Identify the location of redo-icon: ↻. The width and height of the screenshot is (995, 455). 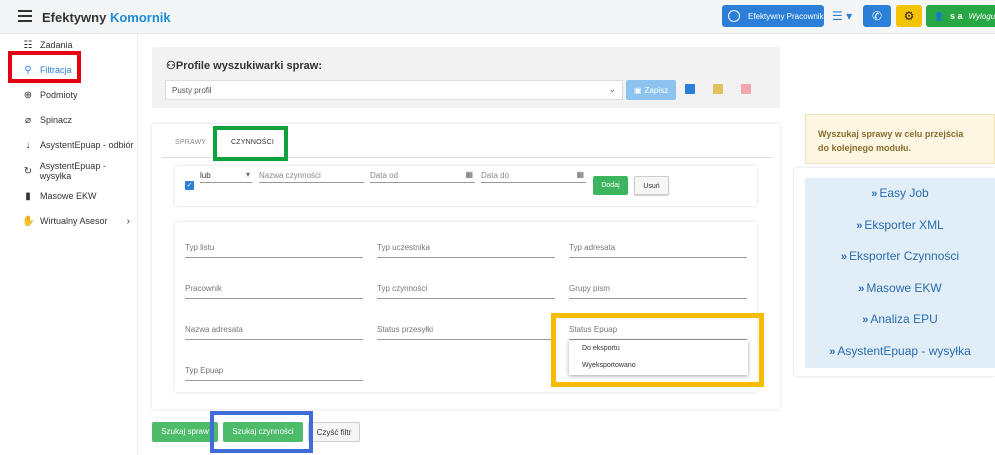
(28, 171).